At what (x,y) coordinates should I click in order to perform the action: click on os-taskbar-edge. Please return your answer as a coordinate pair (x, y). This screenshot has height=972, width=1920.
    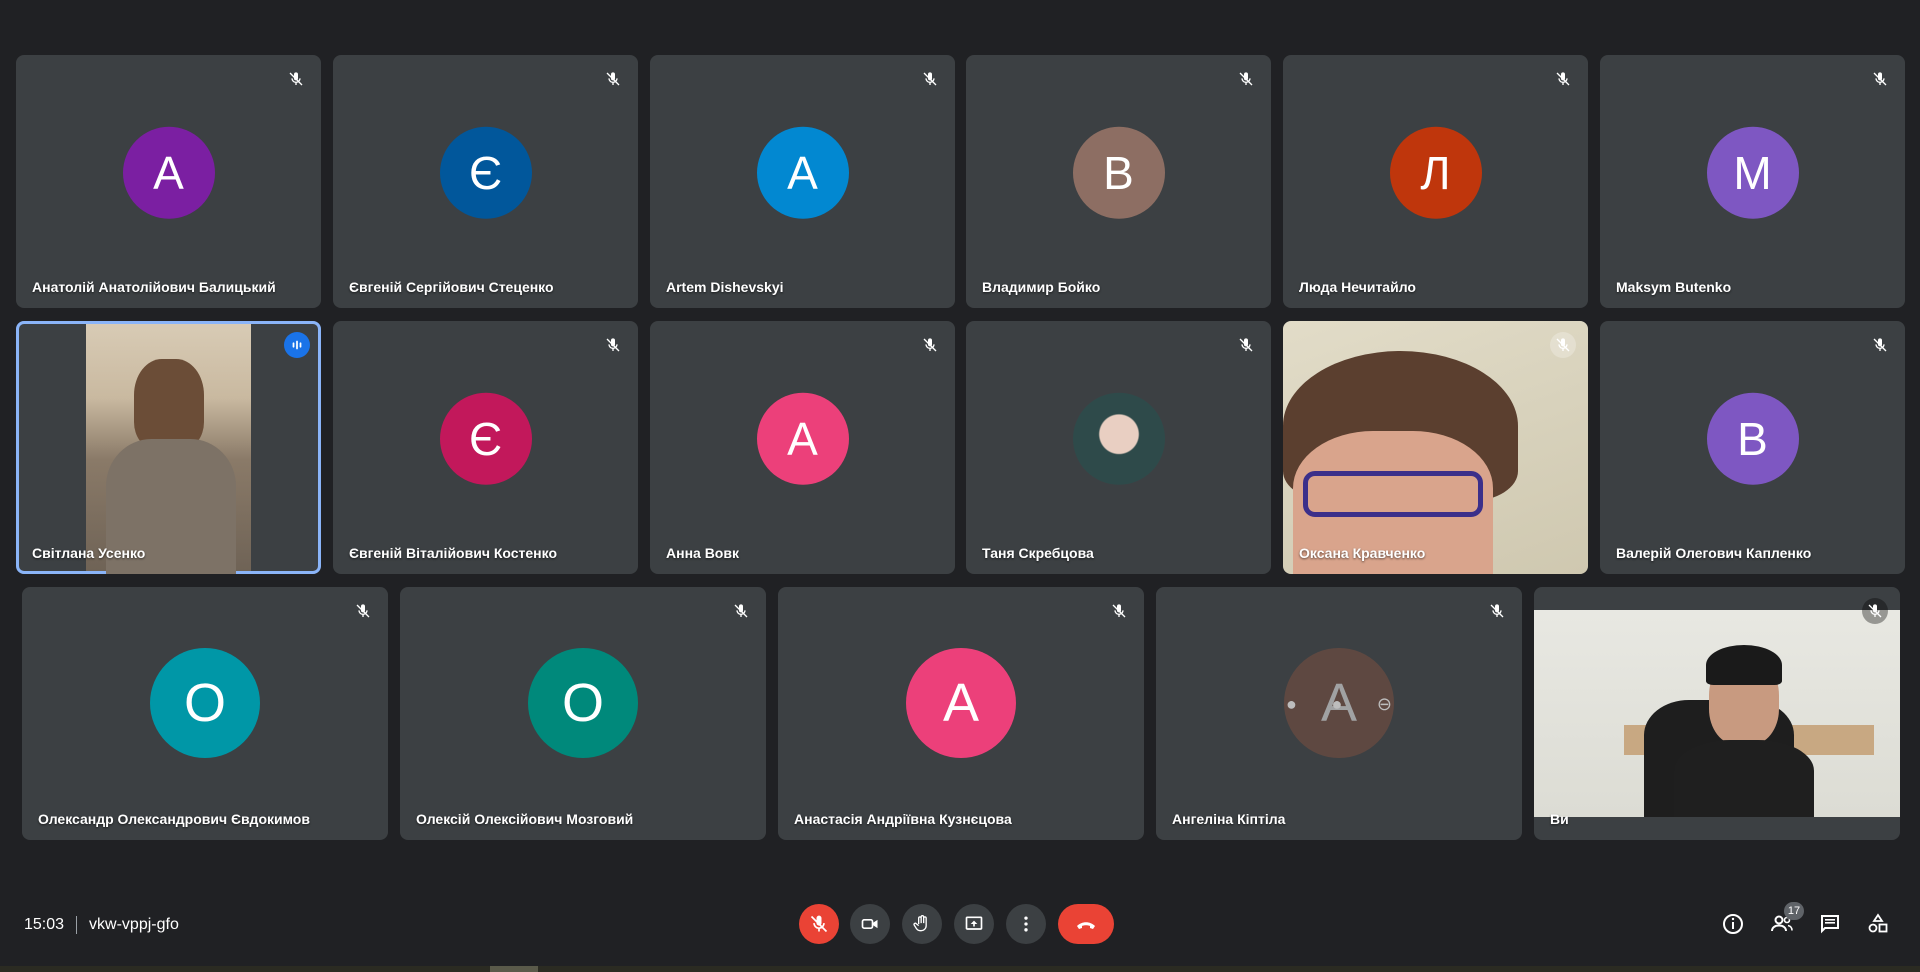
    Looking at the image, I should click on (960, 969).